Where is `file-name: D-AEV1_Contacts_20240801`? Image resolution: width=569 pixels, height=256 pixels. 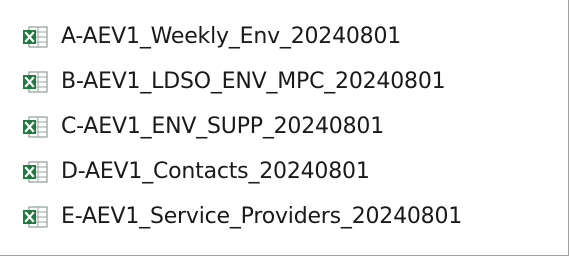
file-name: D-AEV1_Contacts_20240801 is located at coordinates (215, 171).